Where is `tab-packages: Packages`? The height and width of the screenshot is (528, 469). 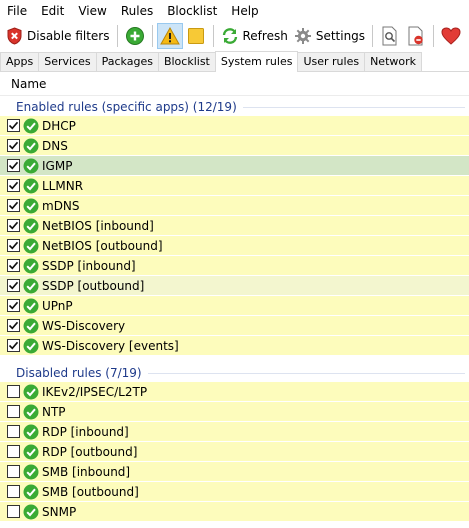
tab-packages: Packages is located at coordinates (127, 61).